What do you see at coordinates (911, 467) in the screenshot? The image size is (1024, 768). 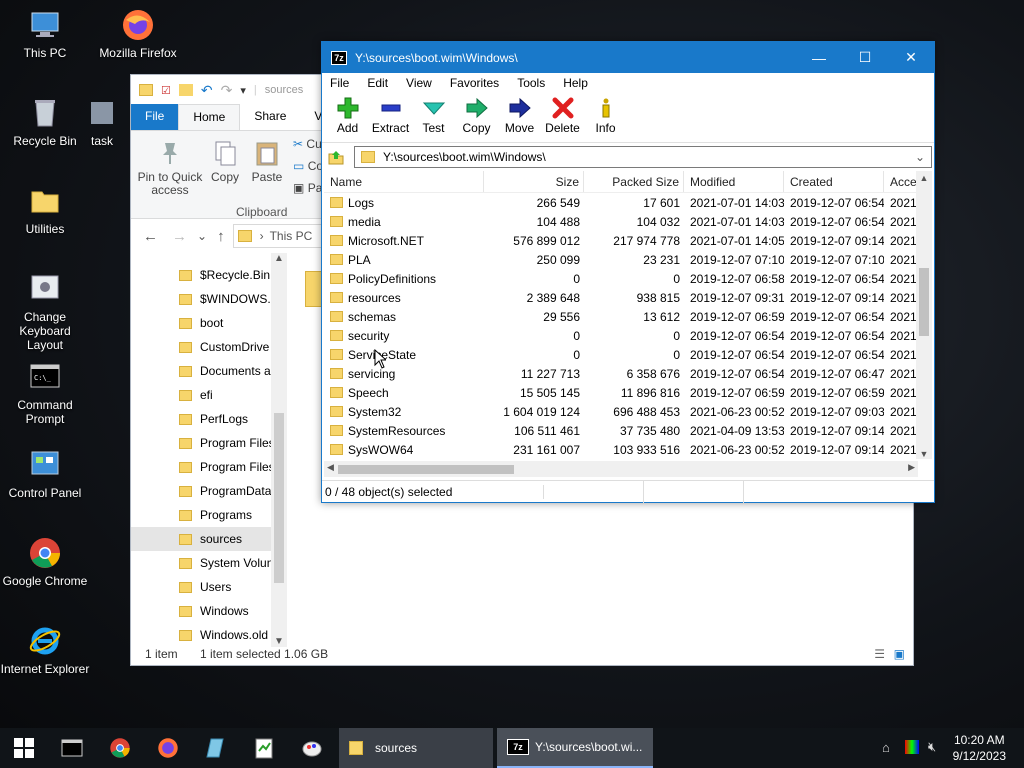 I see `scroll-right-icon: ▶` at bounding box center [911, 467].